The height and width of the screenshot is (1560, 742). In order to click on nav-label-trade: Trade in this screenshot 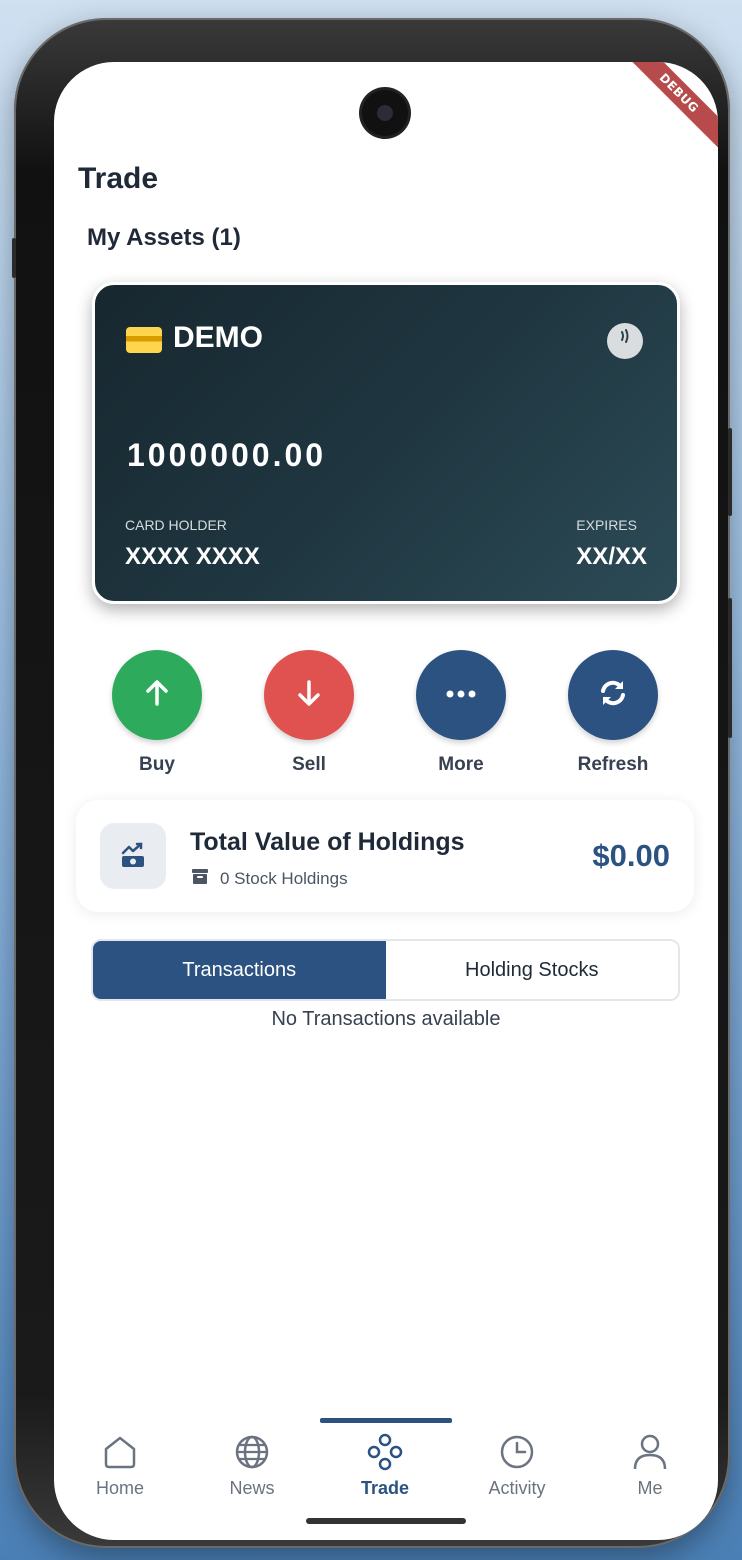, I will do `click(385, 1488)`.